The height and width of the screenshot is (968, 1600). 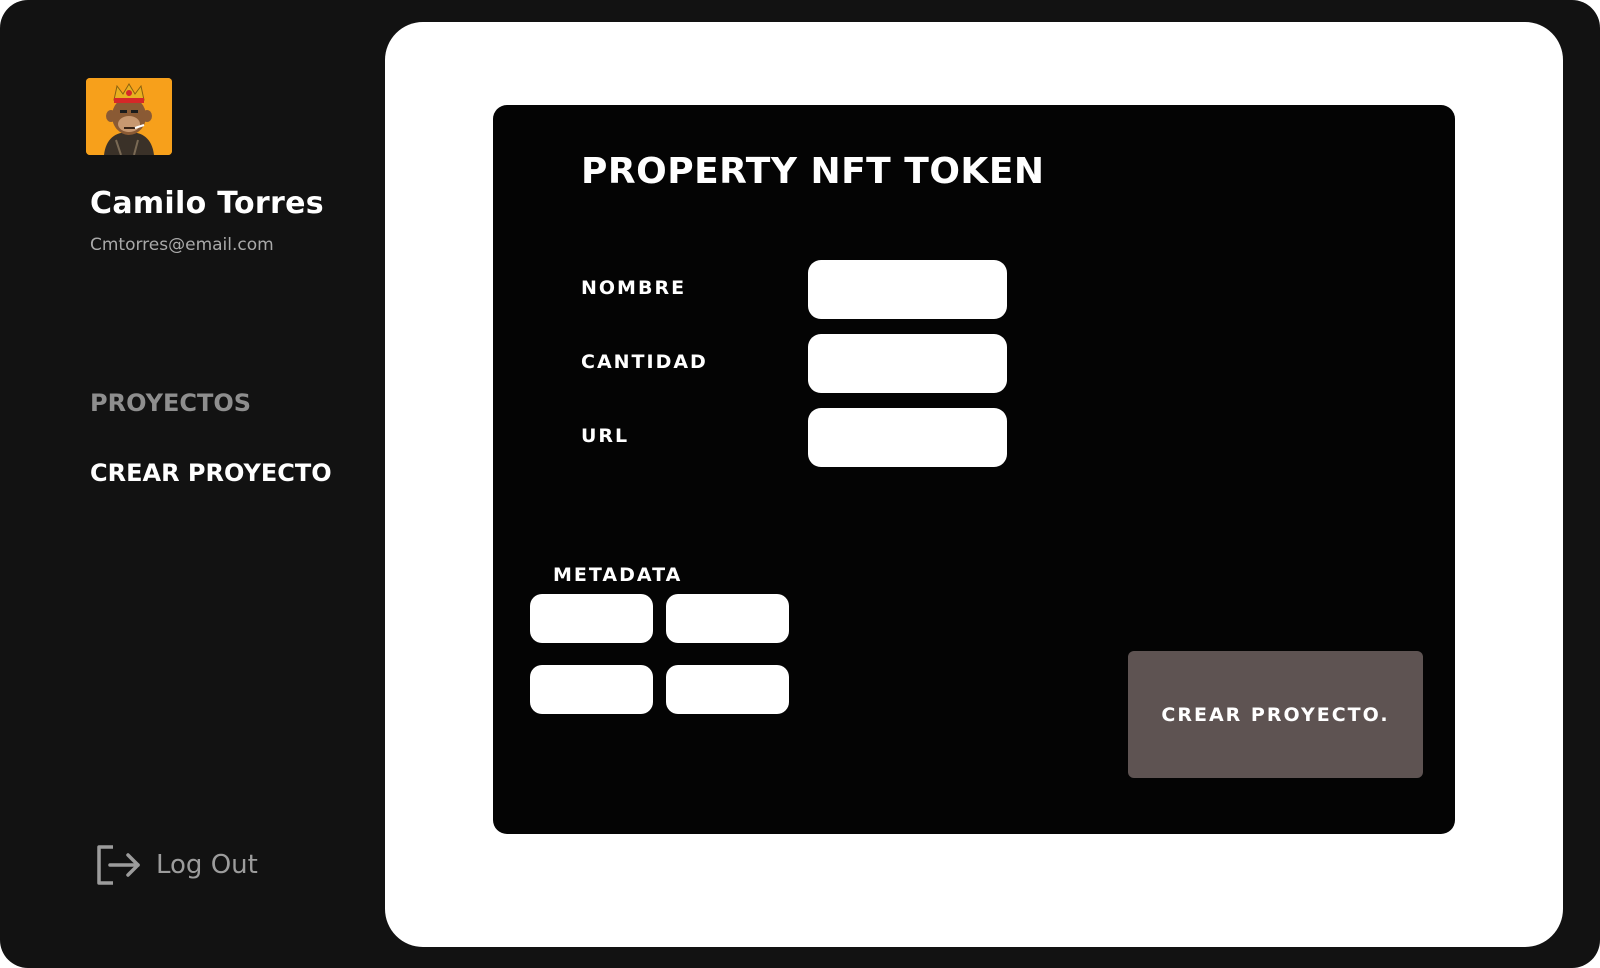 I want to click on logout-button: Log Out, so click(x=177, y=865).